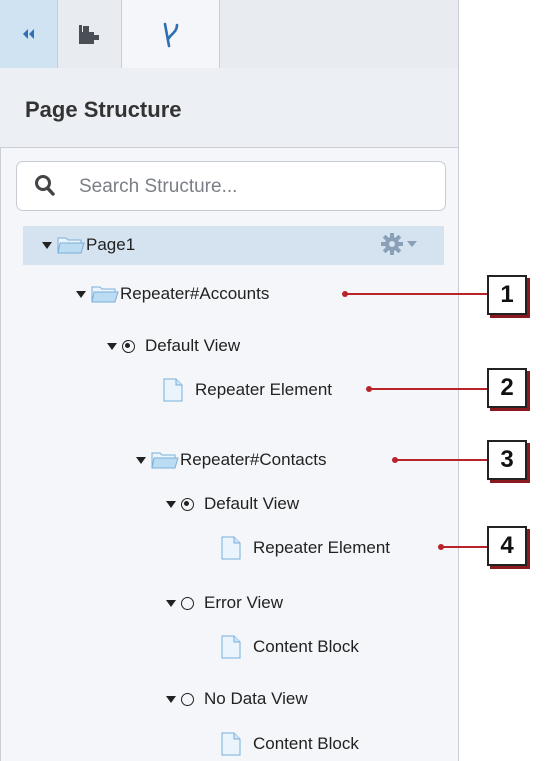 The width and height of the screenshot is (551, 761). What do you see at coordinates (254, 187) in the screenshot?
I see `search-input` at bounding box center [254, 187].